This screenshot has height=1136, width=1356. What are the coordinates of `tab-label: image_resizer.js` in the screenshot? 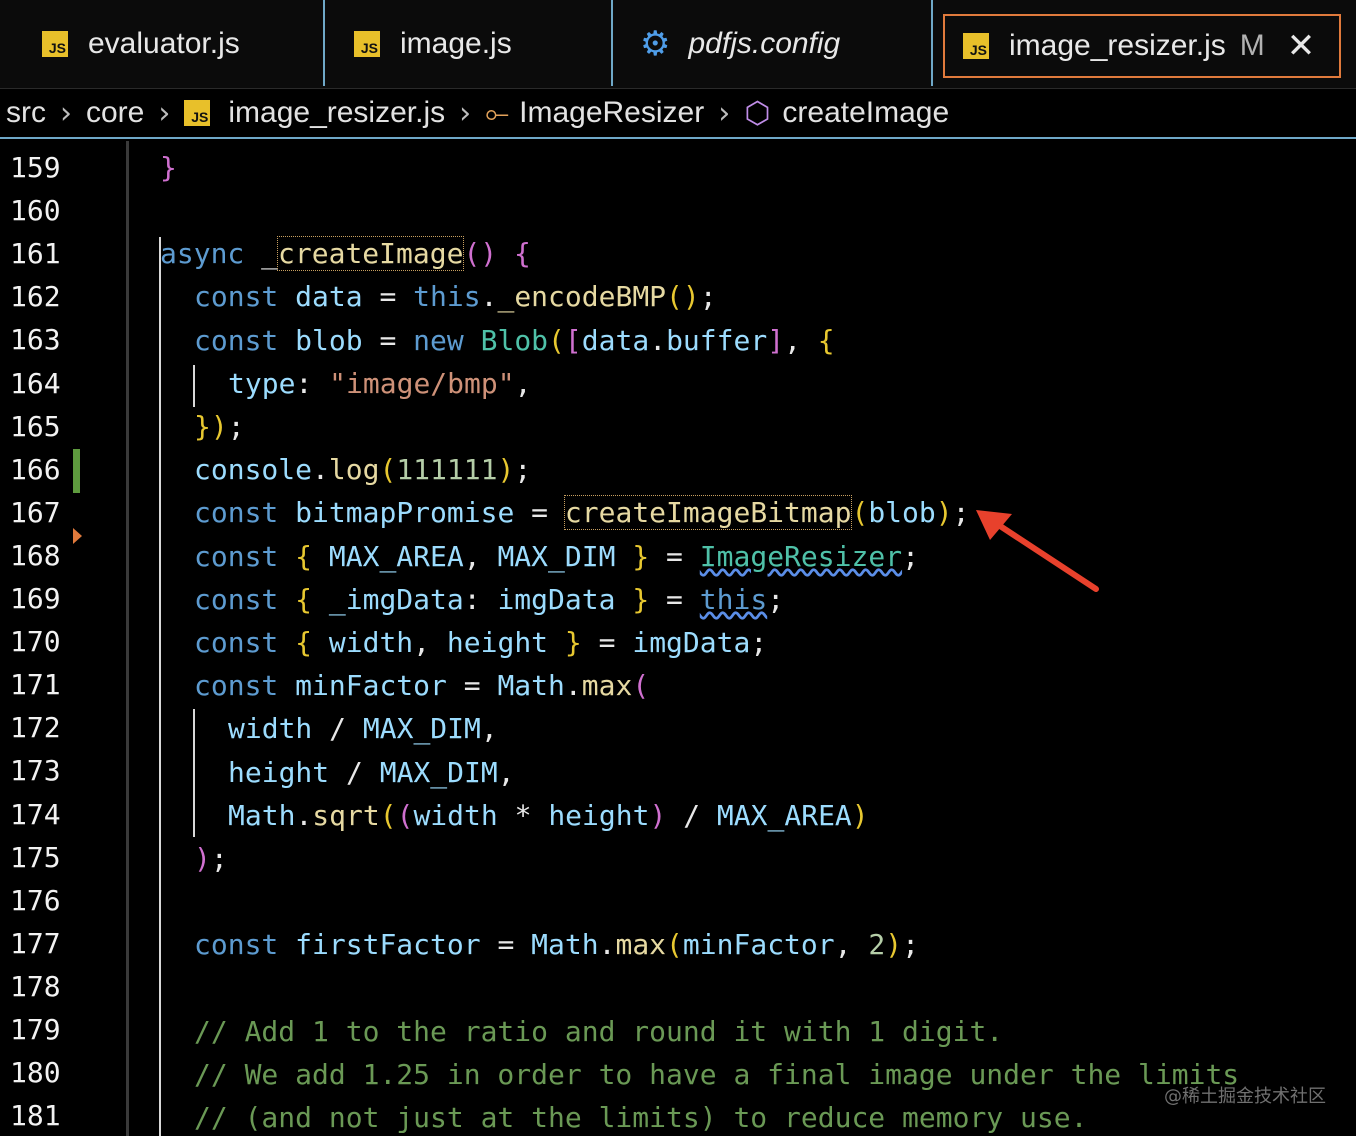 It's located at (1117, 45).